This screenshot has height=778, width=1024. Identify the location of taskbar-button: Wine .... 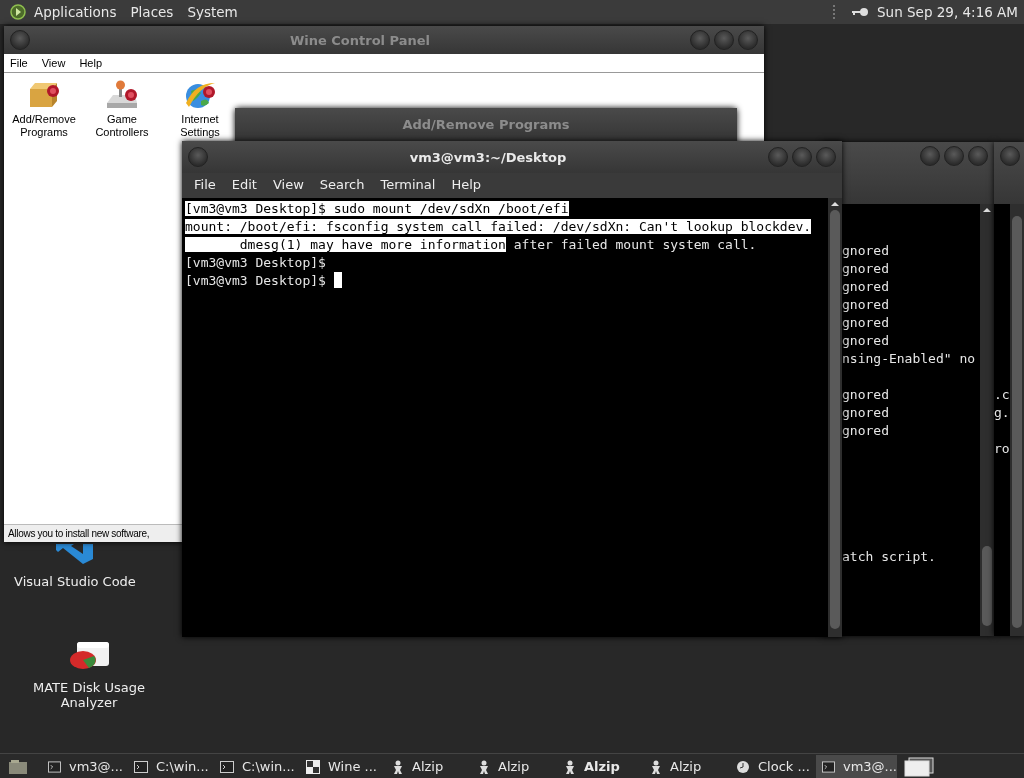
(340, 766).